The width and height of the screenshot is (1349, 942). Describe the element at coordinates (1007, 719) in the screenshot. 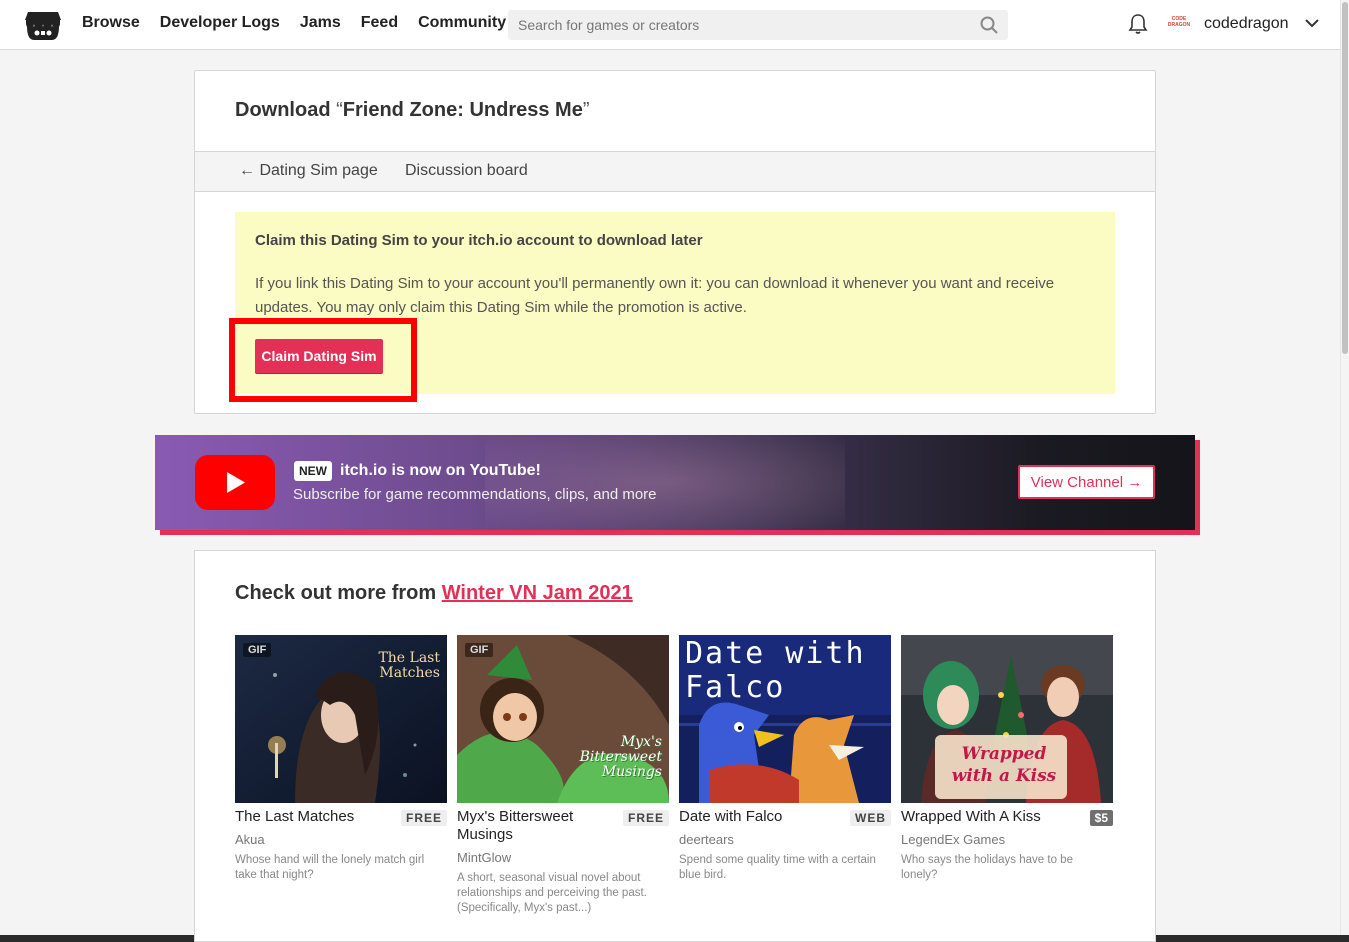

I see `game-thumbnail: Wrapped with a Kiss` at that location.